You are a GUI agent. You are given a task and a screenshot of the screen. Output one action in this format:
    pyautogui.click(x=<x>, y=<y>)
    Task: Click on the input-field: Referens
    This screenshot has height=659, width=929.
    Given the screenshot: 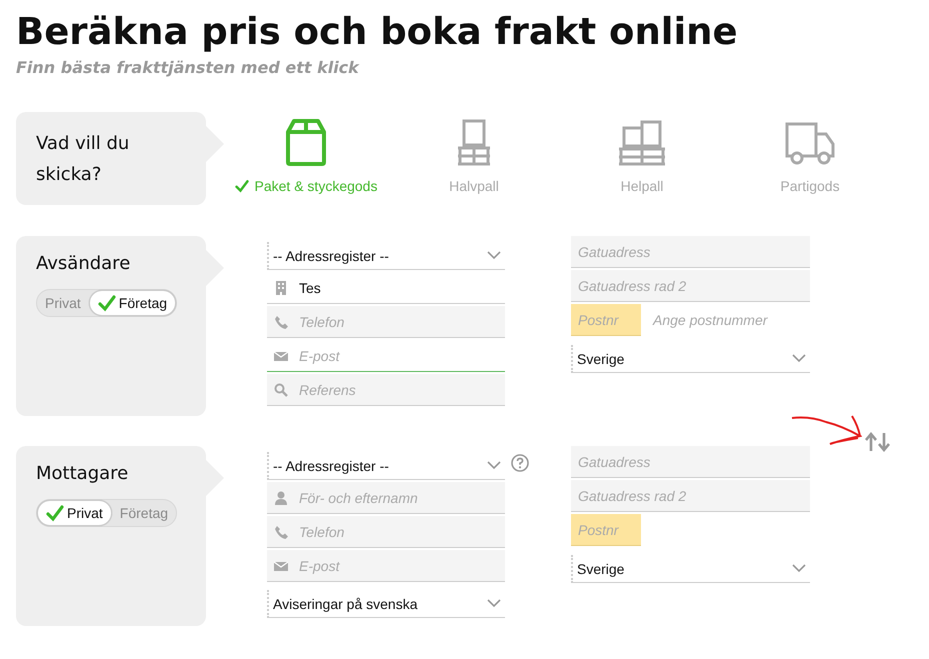 What is the action you would take?
    pyautogui.click(x=386, y=390)
    